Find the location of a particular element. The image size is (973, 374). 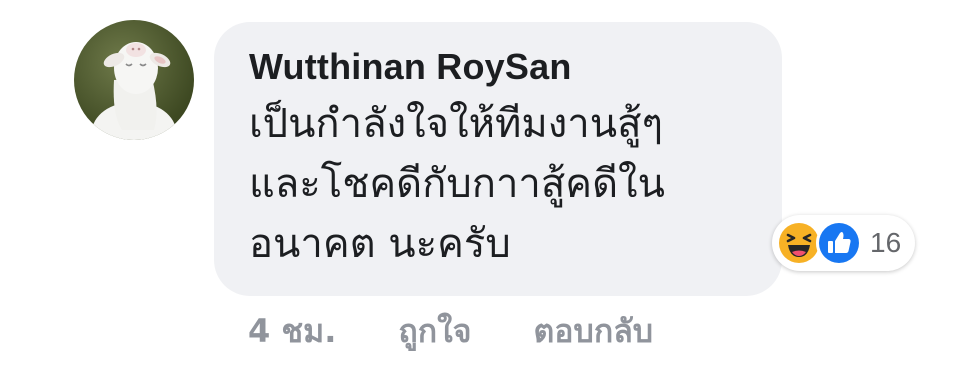

avatar is located at coordinates (134, 80).